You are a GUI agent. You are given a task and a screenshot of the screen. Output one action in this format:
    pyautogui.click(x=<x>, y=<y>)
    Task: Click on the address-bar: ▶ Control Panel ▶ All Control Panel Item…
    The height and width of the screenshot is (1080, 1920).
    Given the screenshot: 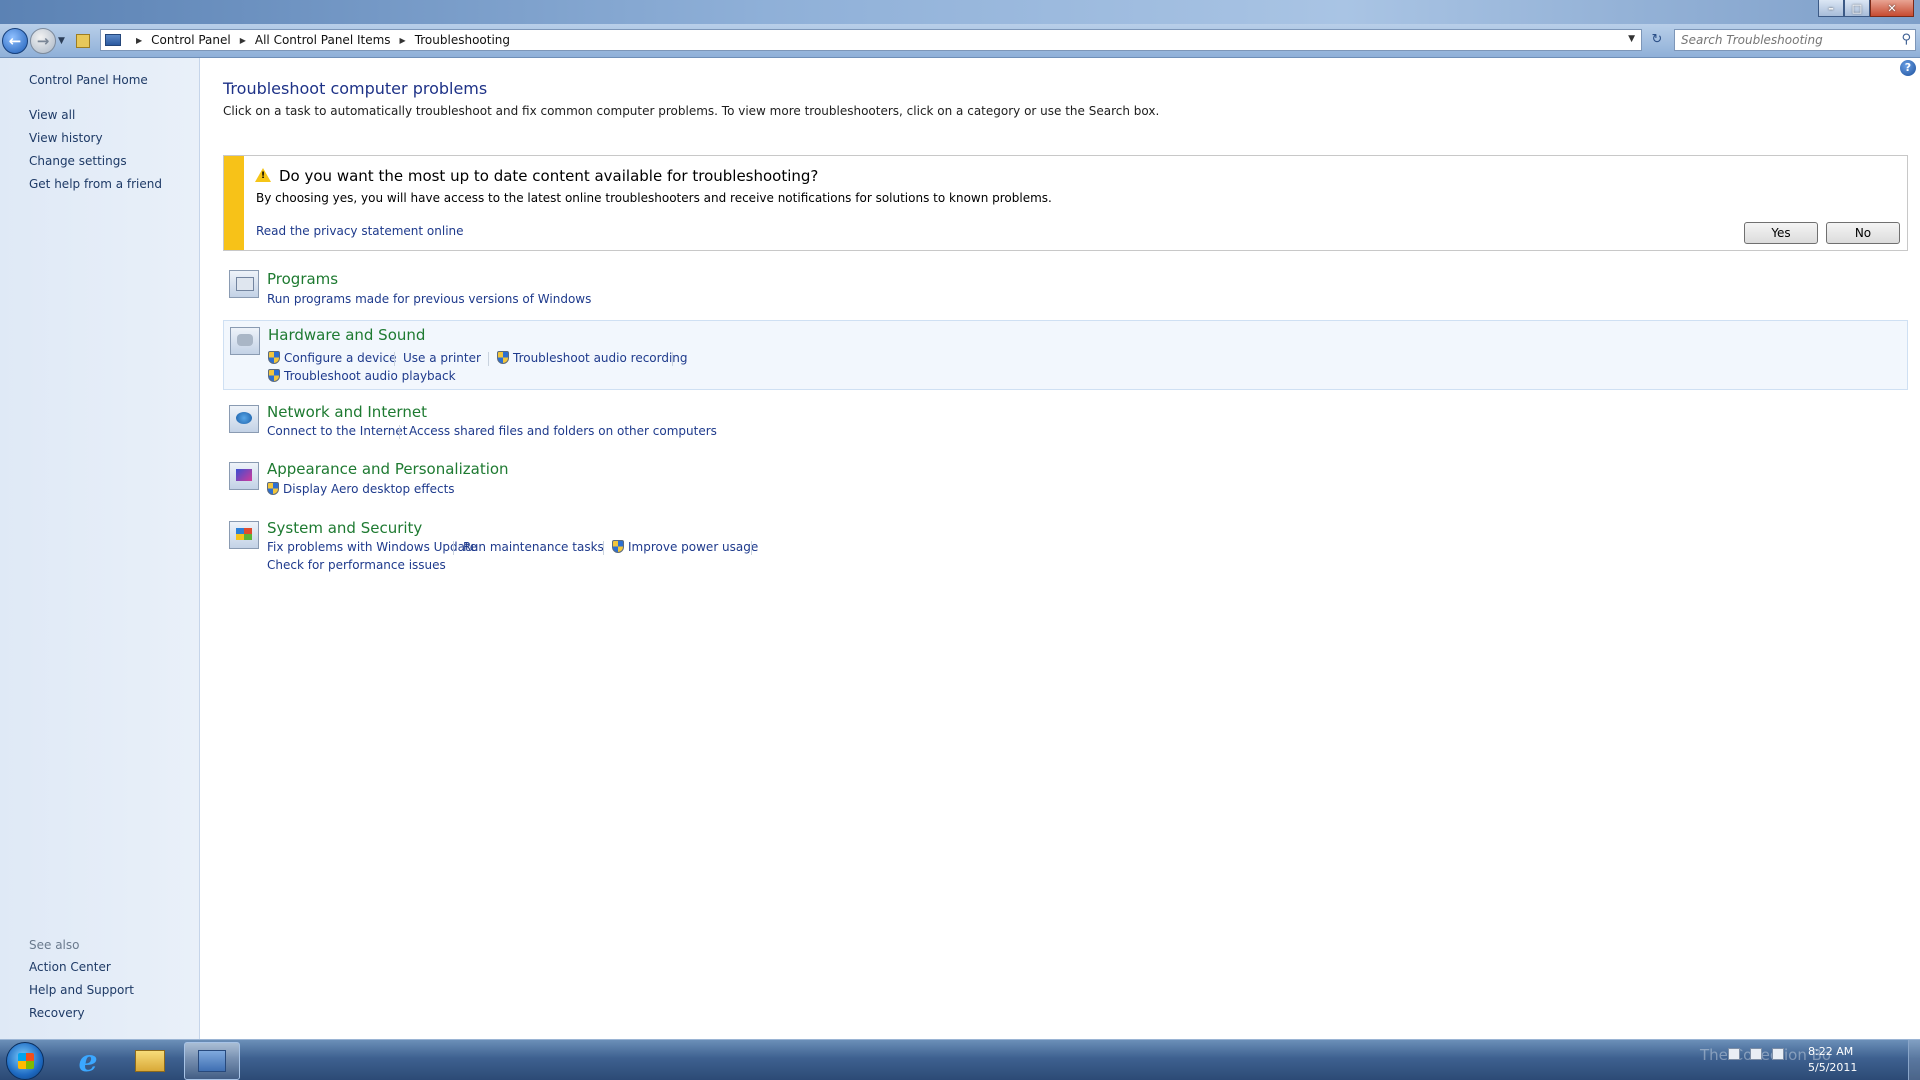 What is the action you would take?
    pyautogui.click(x=871, y=40)
    